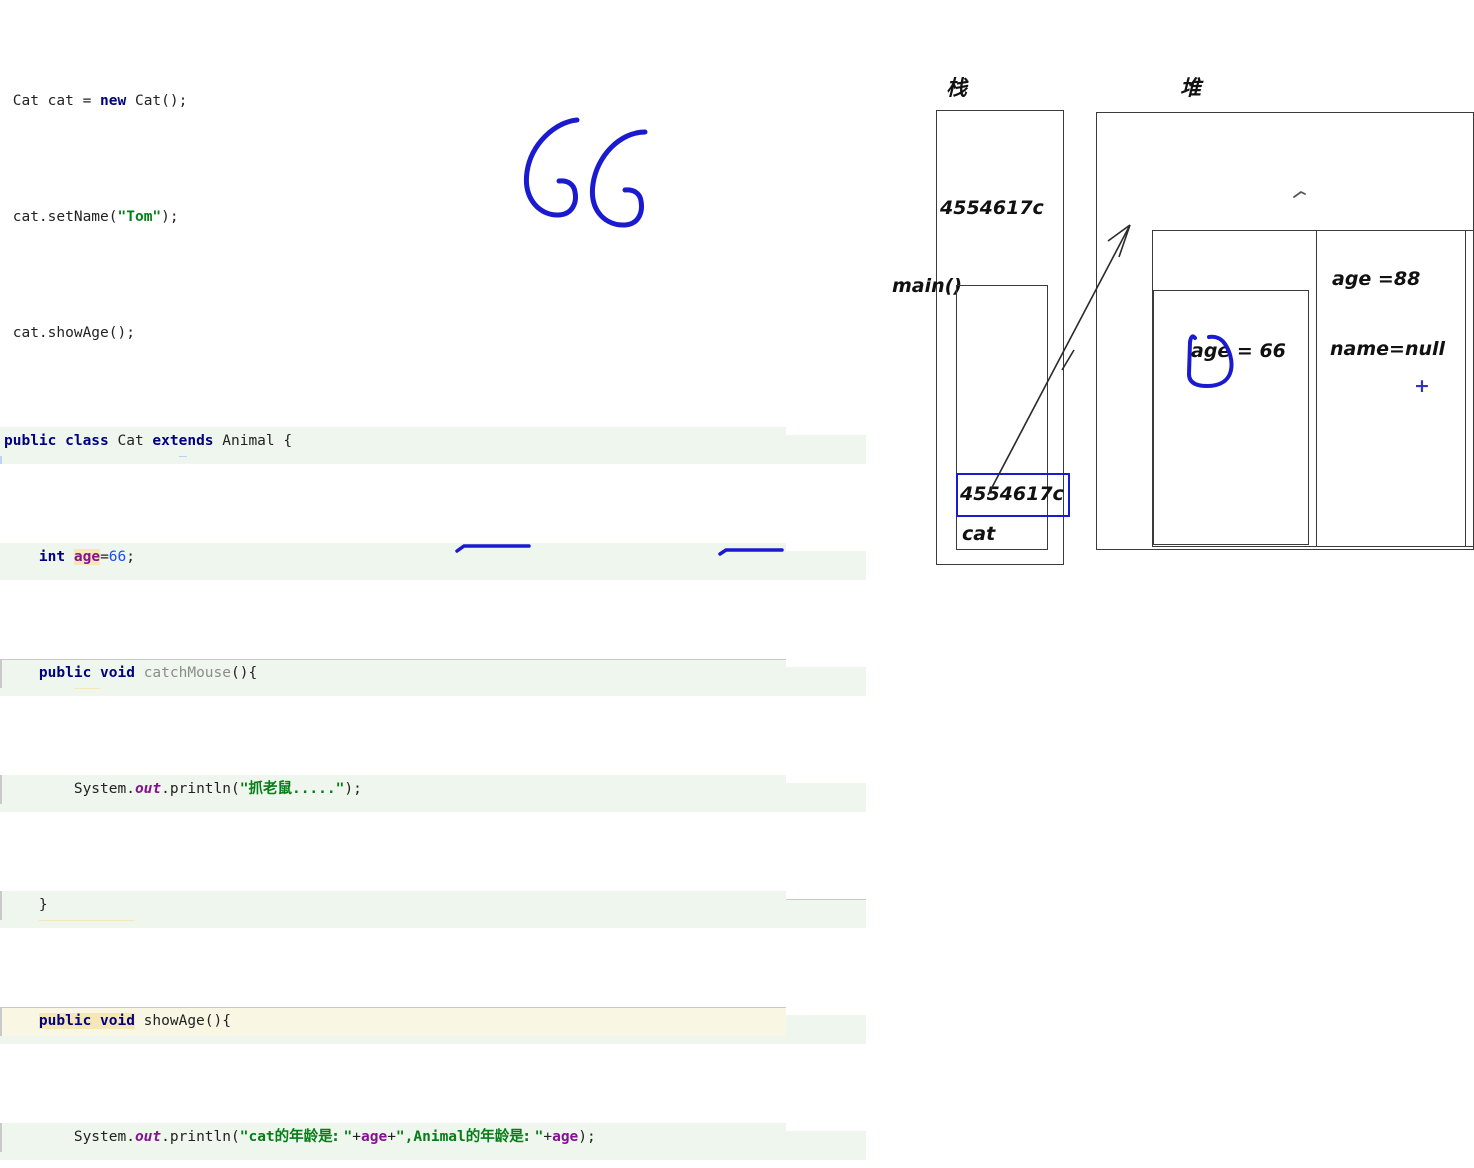  I want to click on heap-cat-age-field: age = 66, so click(1238, 351).